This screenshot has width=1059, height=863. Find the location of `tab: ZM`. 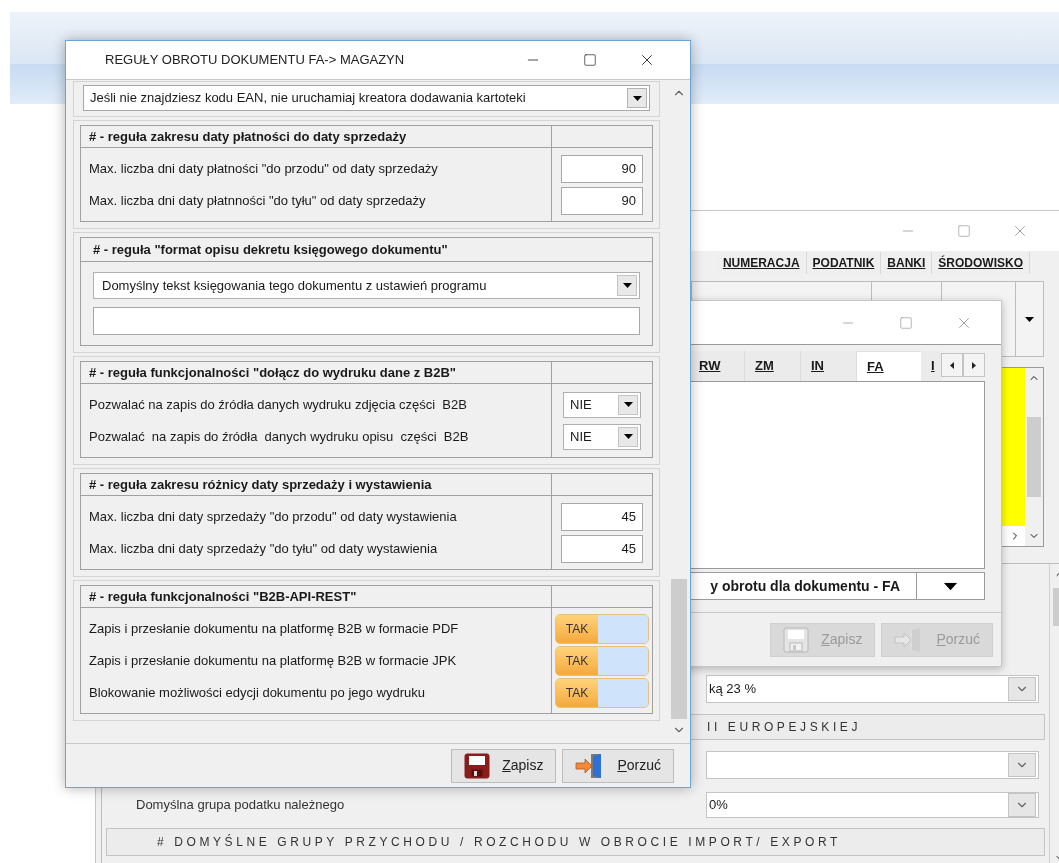

tab: ZM is located at coordinates (773, 366).